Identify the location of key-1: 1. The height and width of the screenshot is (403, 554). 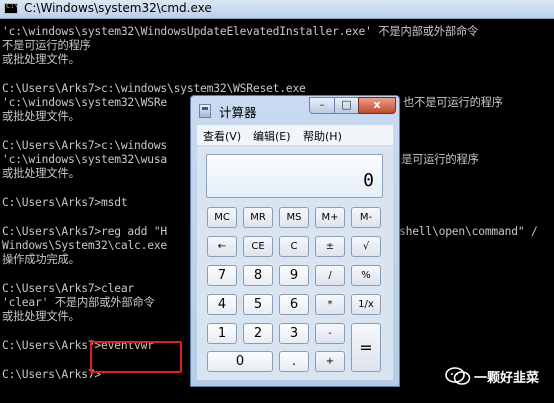
(222, 333).